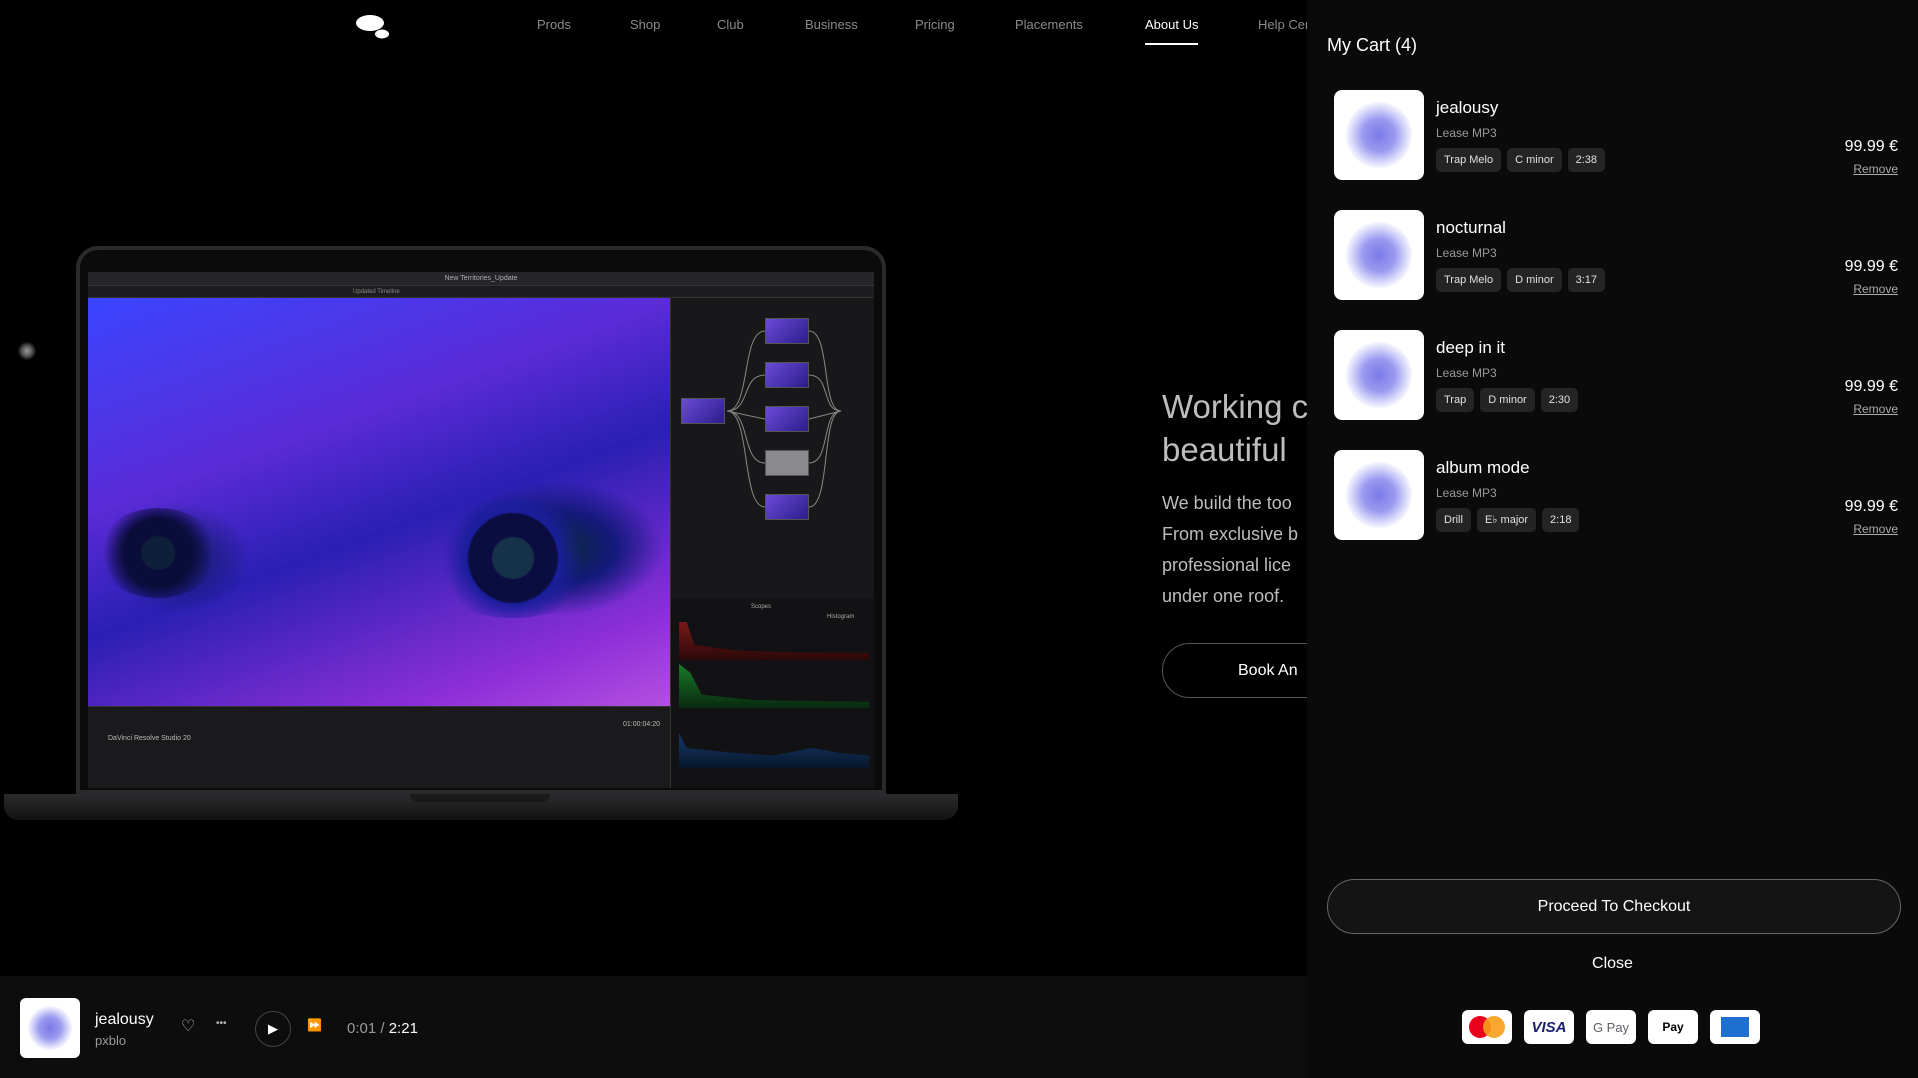 The image size is (1918, 1078). What do you see at coordinates (1614, 906) in the screenshot?
I see `proceed-to-checkout-button: Proceed To Checkout` at bounding box center [1614, 906].